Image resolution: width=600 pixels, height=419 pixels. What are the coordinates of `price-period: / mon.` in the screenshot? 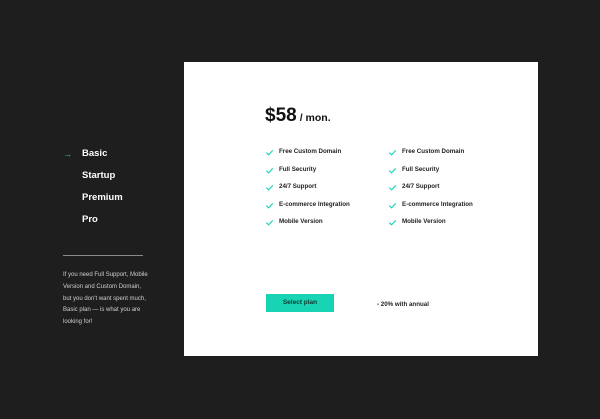 It's located at (315, 118).